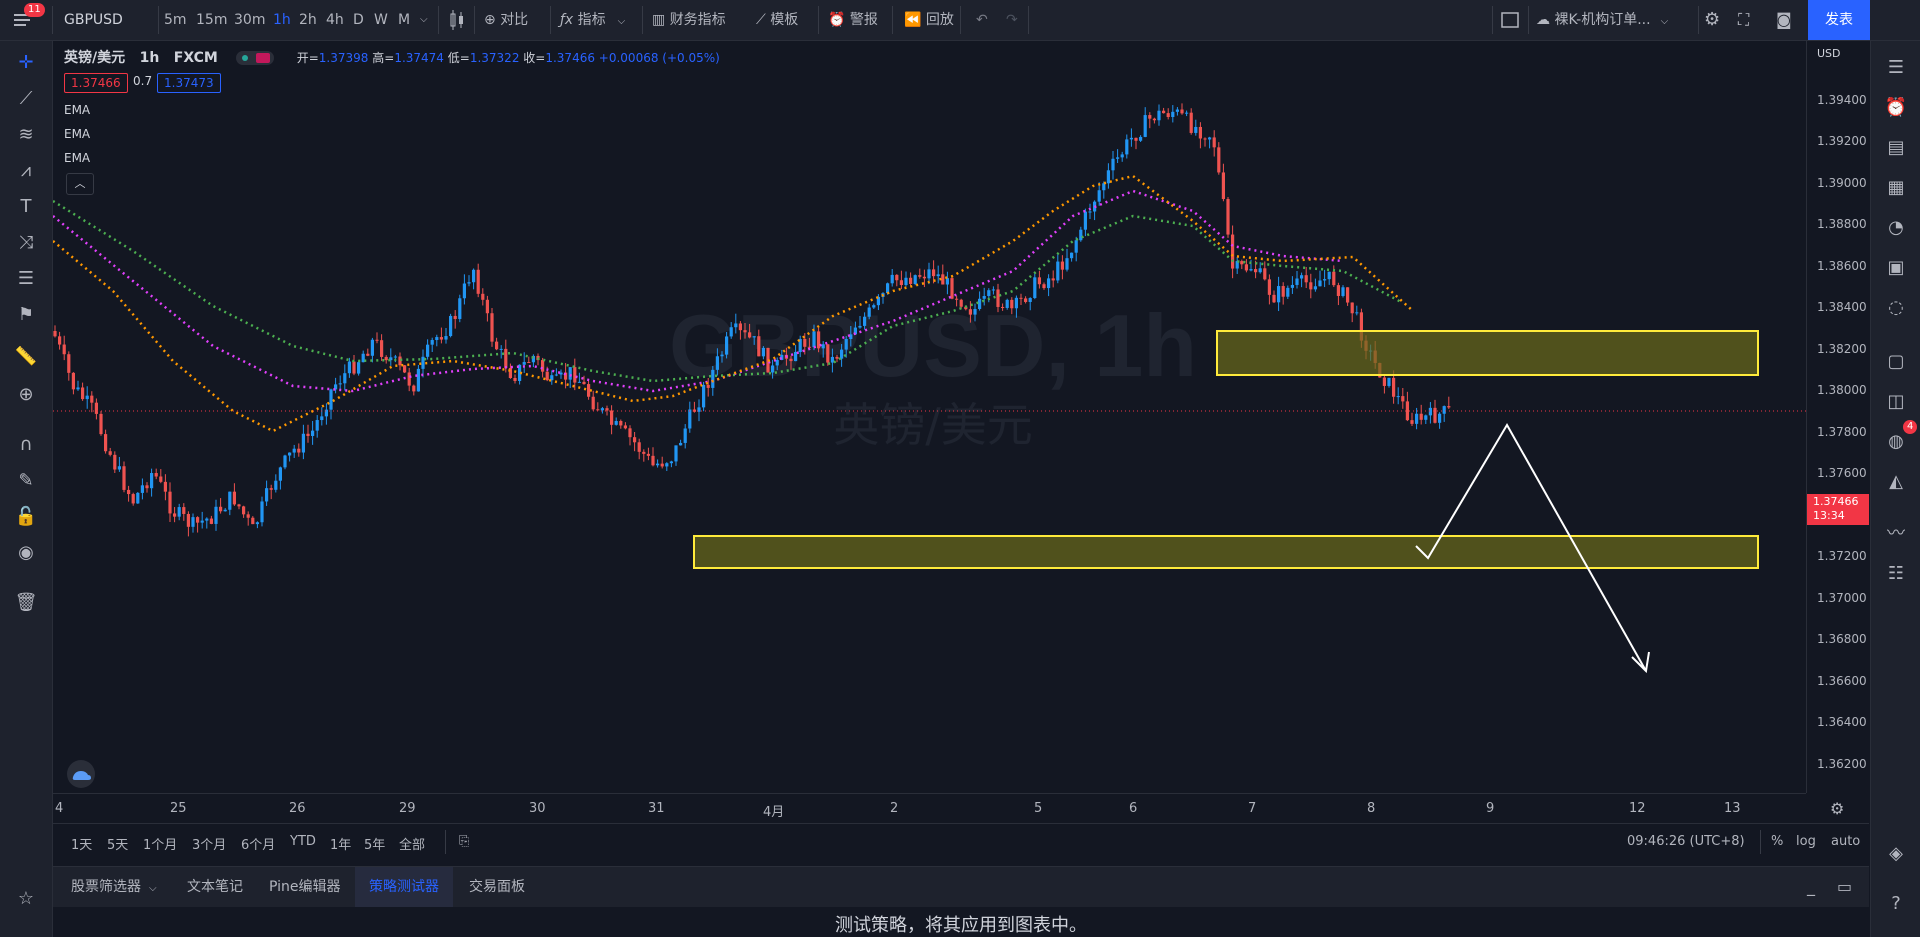  What do you see at coordinates (1896, 362) in the screenshot?
I see `chat-icon: ▢` at bounding box center [1896, 362].